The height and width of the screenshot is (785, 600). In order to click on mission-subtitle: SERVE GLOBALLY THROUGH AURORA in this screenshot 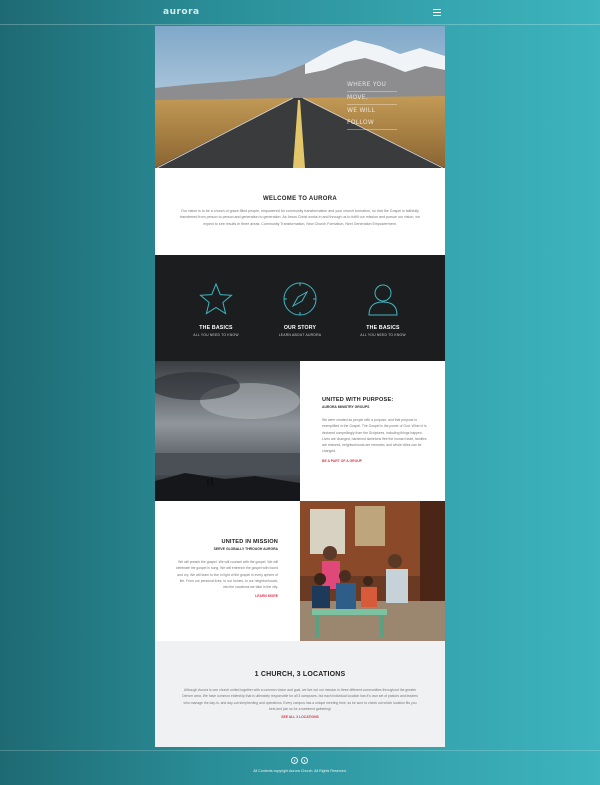, I will do `click(245, 549)`.